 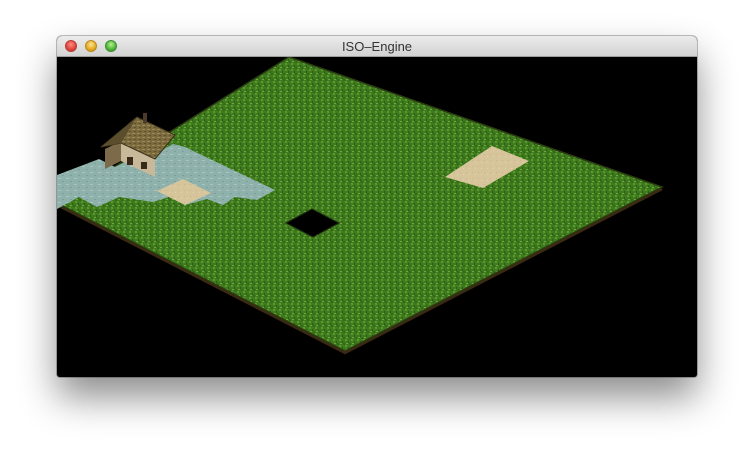 I want to click on window-title: ISO–Engine, so click(x=377, y=46).